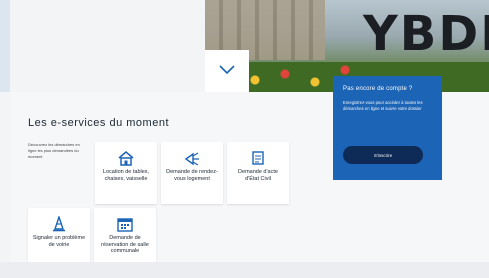 The width and height of the screenshot is (489, 278). Describe the element at coordinates (258, 175) in the screenshot. I see `eservice-tile-label: Demande d'acte d'État Civil` at that location.